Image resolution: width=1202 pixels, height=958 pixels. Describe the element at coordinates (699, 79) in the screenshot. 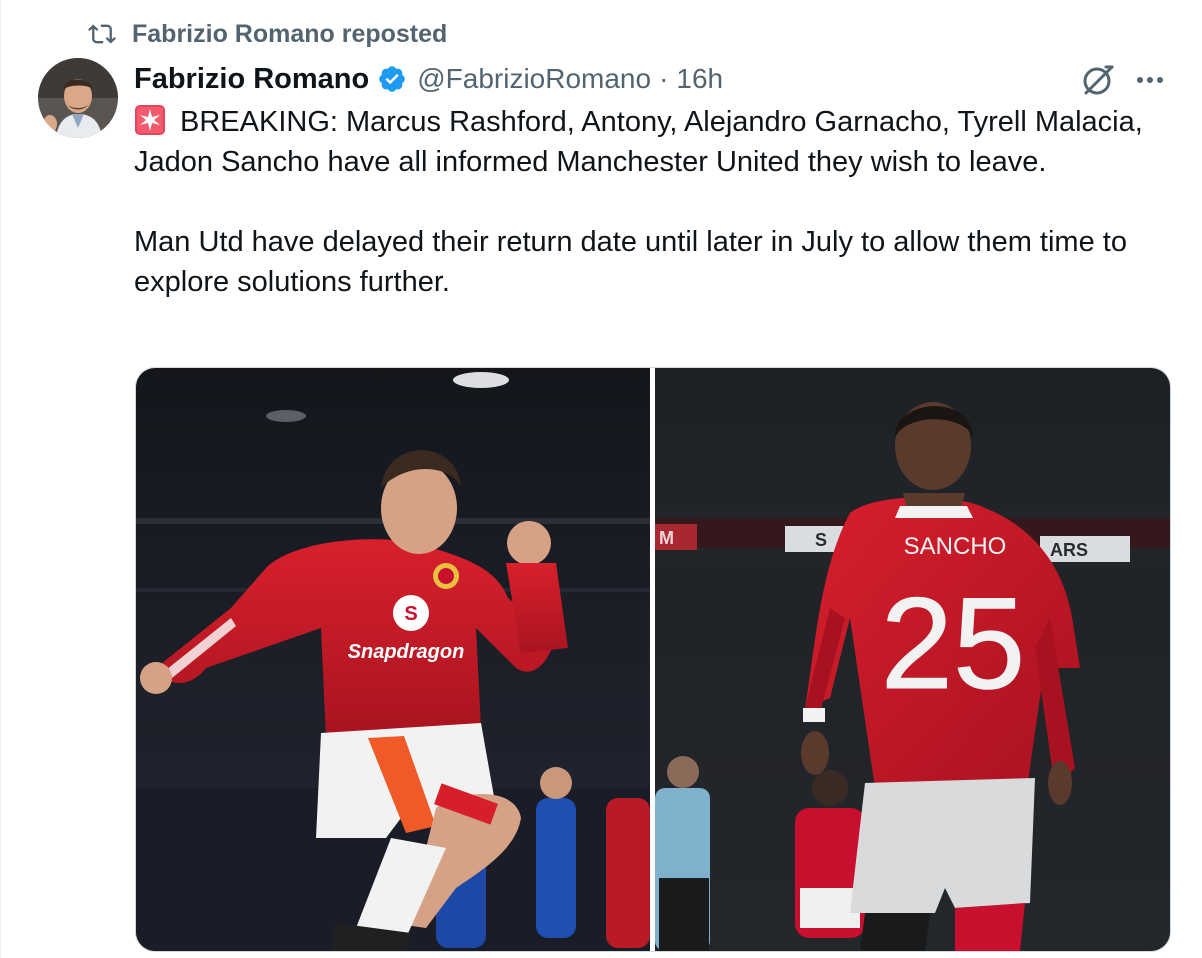

I see `timestamp: 16h` at that location.